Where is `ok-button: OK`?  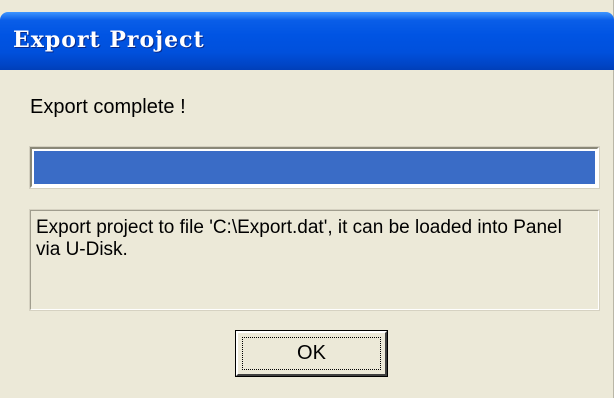
ok-button: OK is located at coordinates (311, 353).